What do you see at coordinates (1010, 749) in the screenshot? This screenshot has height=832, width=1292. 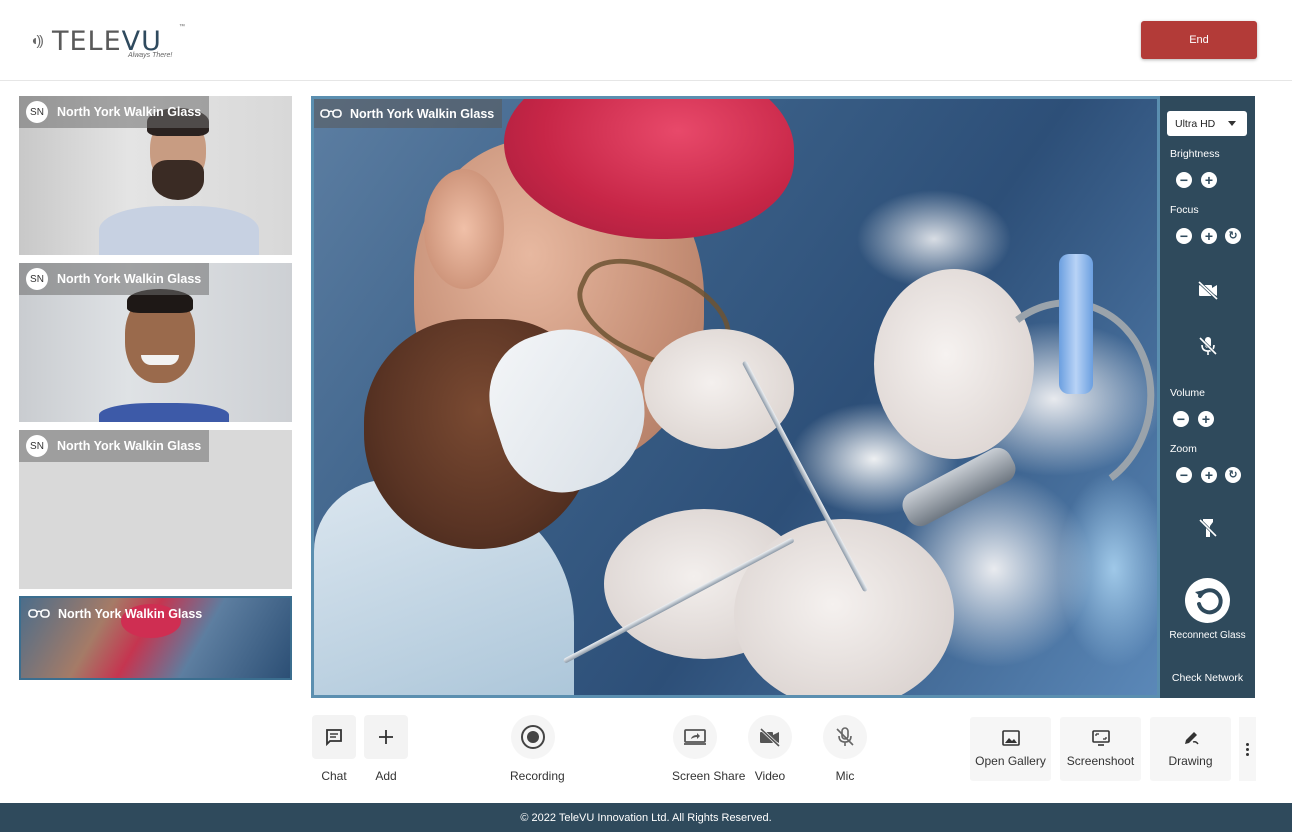 I see `open-gallery-button: Open Gallery` at bounding box center [1010, 749].